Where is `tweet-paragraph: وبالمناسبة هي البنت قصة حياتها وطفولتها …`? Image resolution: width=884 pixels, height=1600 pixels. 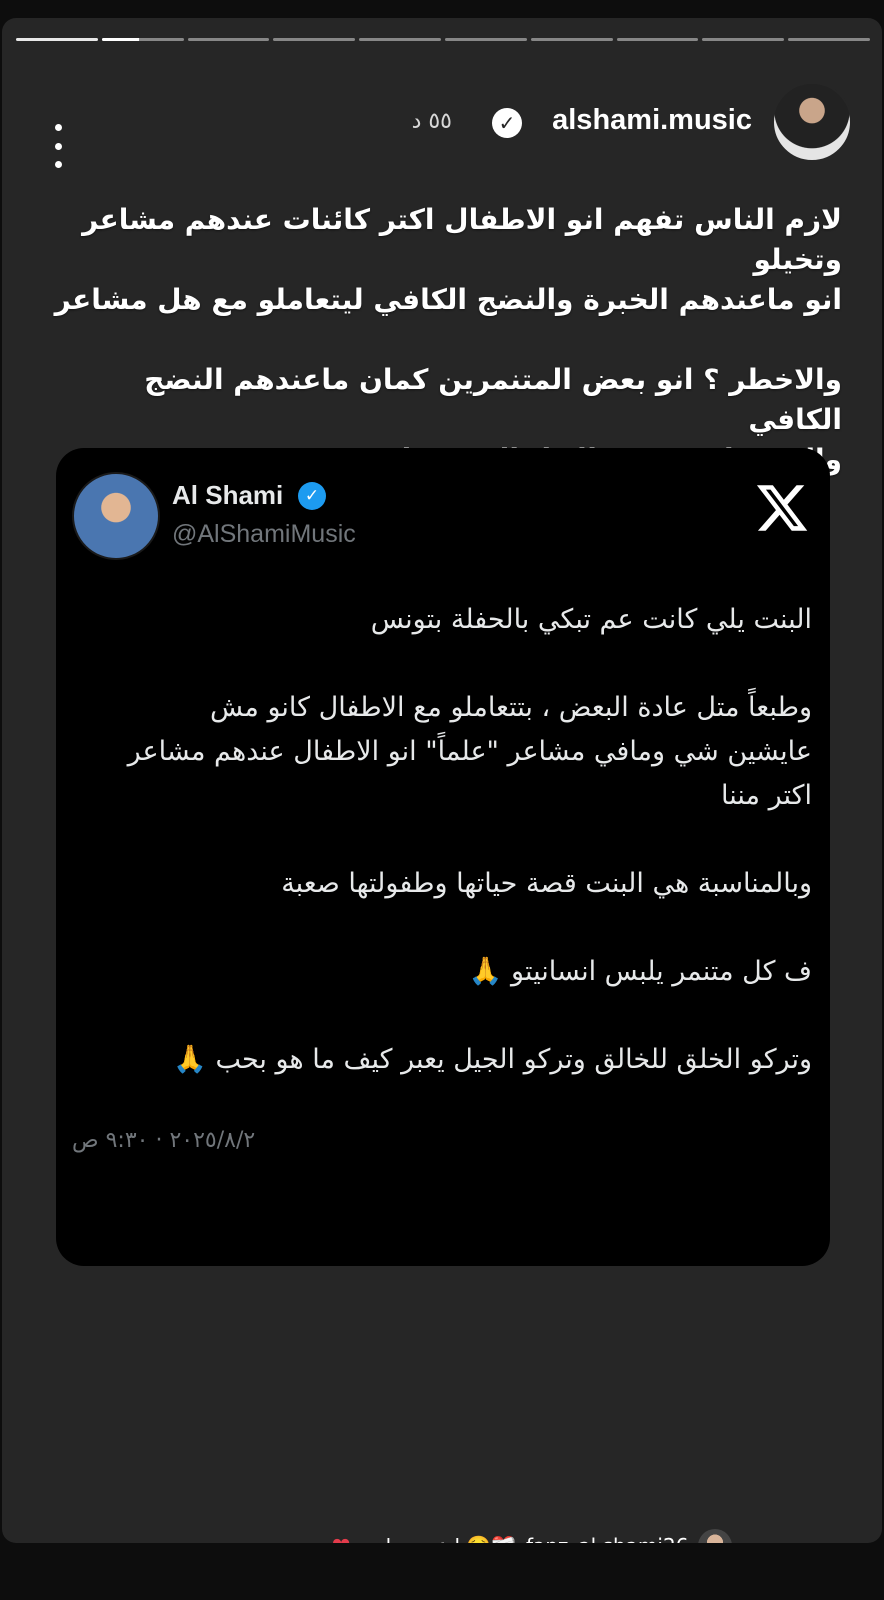 tweet-paragraph: وبالمناسبة هي البنت قصة حياتها وطفولتها … is located at coordinates (546, 883).